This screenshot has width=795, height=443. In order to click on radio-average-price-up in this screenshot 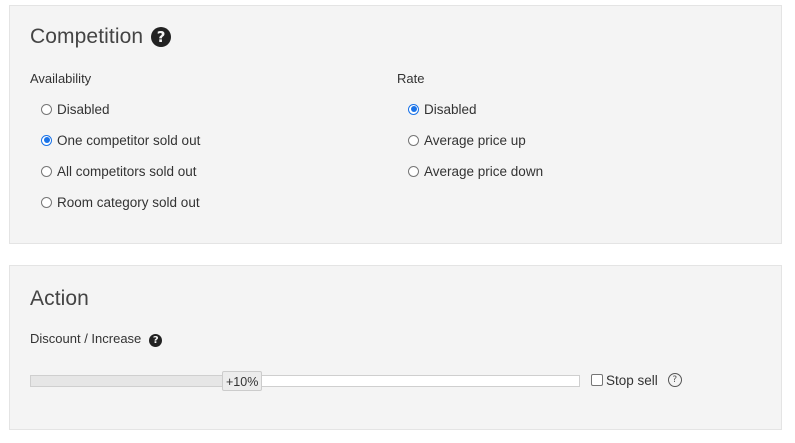, I will do `click(413, 140)`.